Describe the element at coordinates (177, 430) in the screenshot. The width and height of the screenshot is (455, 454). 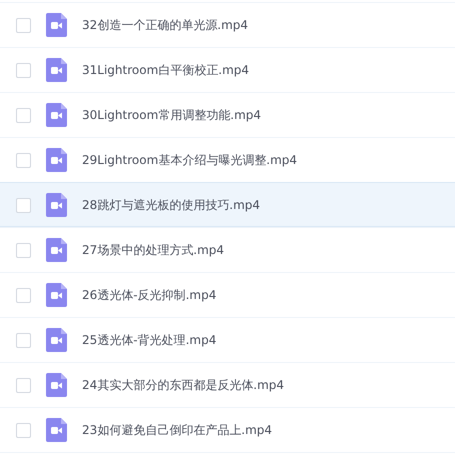
I see `file-name: 23如何避免自己倒印在产品上.mp4` at that location.